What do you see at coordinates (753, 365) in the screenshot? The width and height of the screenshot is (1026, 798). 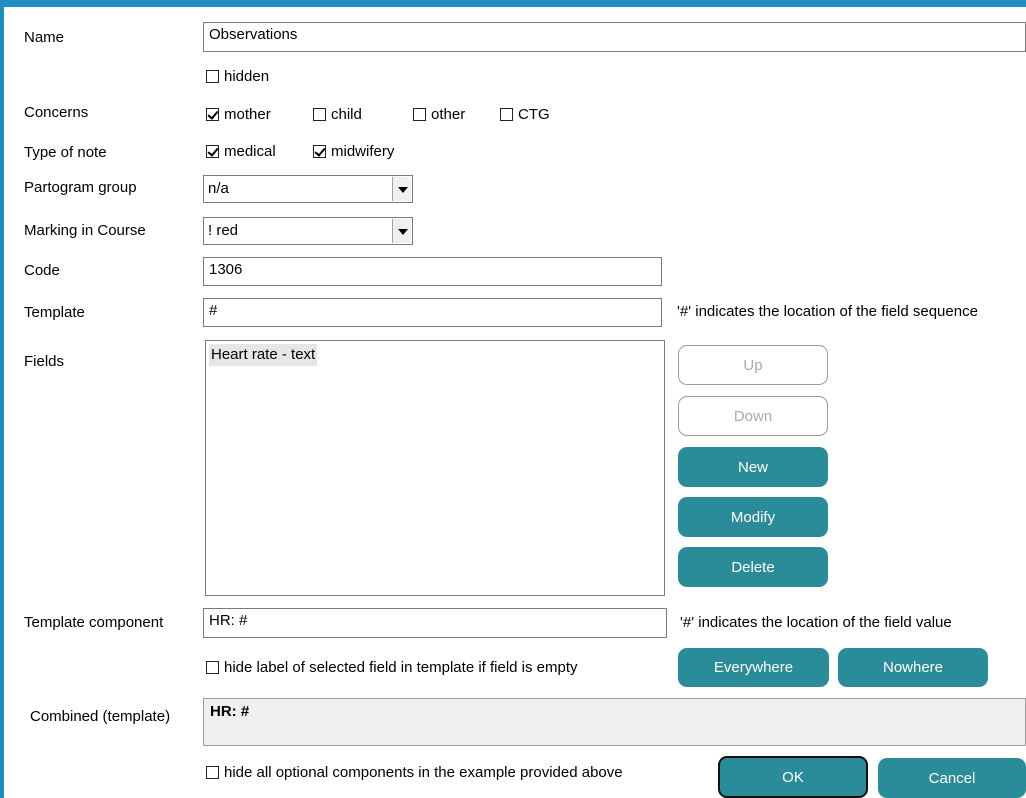 I see `up-button: Up` at bounding box center [753, 365].